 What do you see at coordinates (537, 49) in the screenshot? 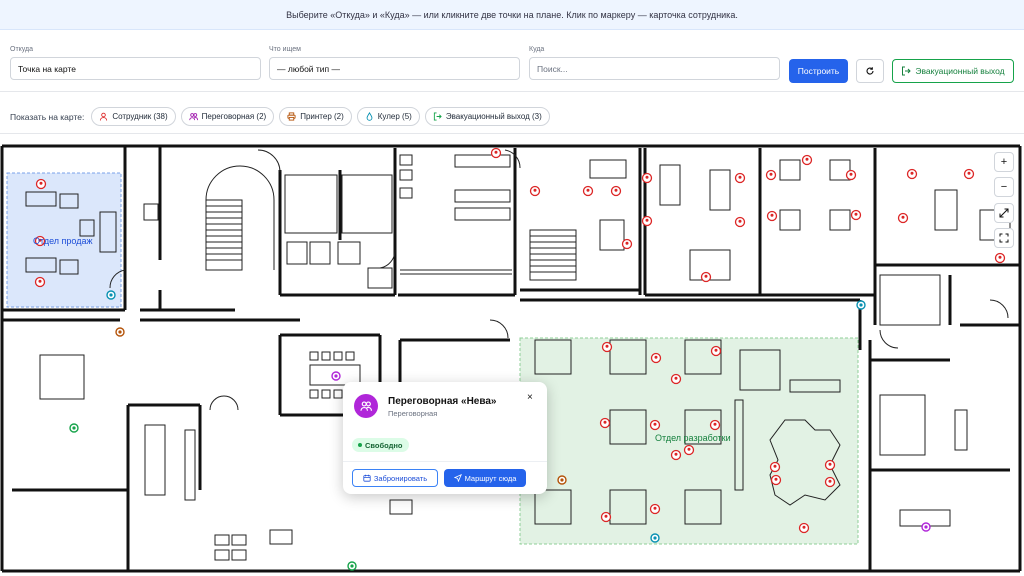
I see `to-label: Куда` at bounding box center [537, 49].